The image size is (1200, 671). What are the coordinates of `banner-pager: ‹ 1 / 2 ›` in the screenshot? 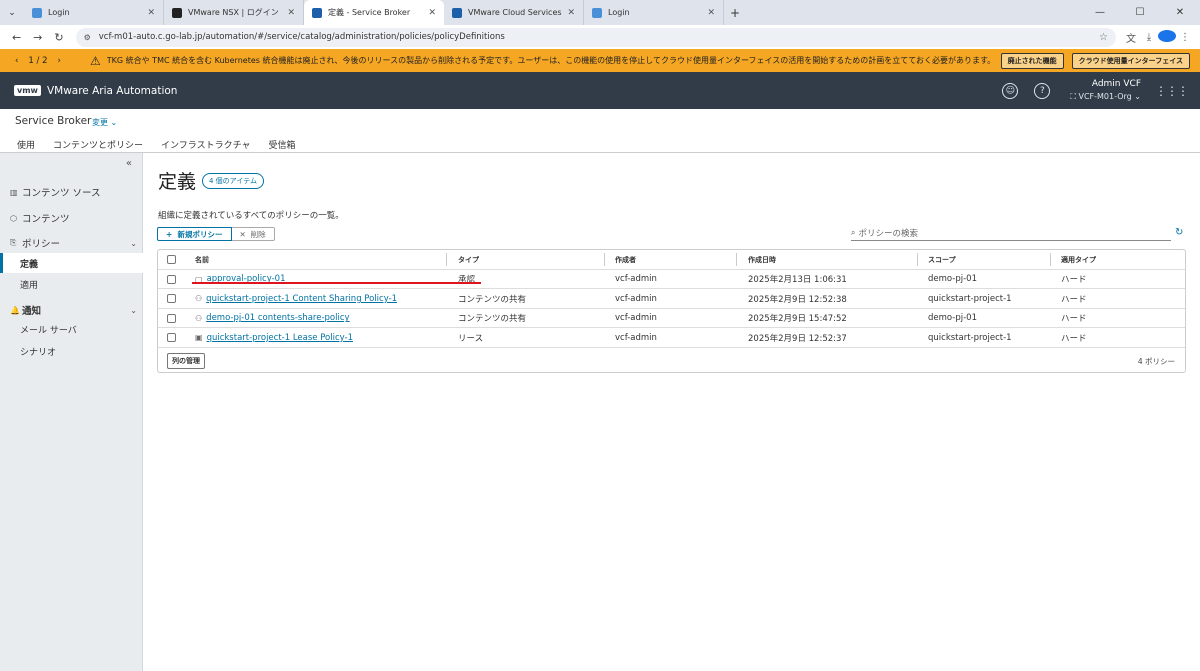 It's located at (50, 61).